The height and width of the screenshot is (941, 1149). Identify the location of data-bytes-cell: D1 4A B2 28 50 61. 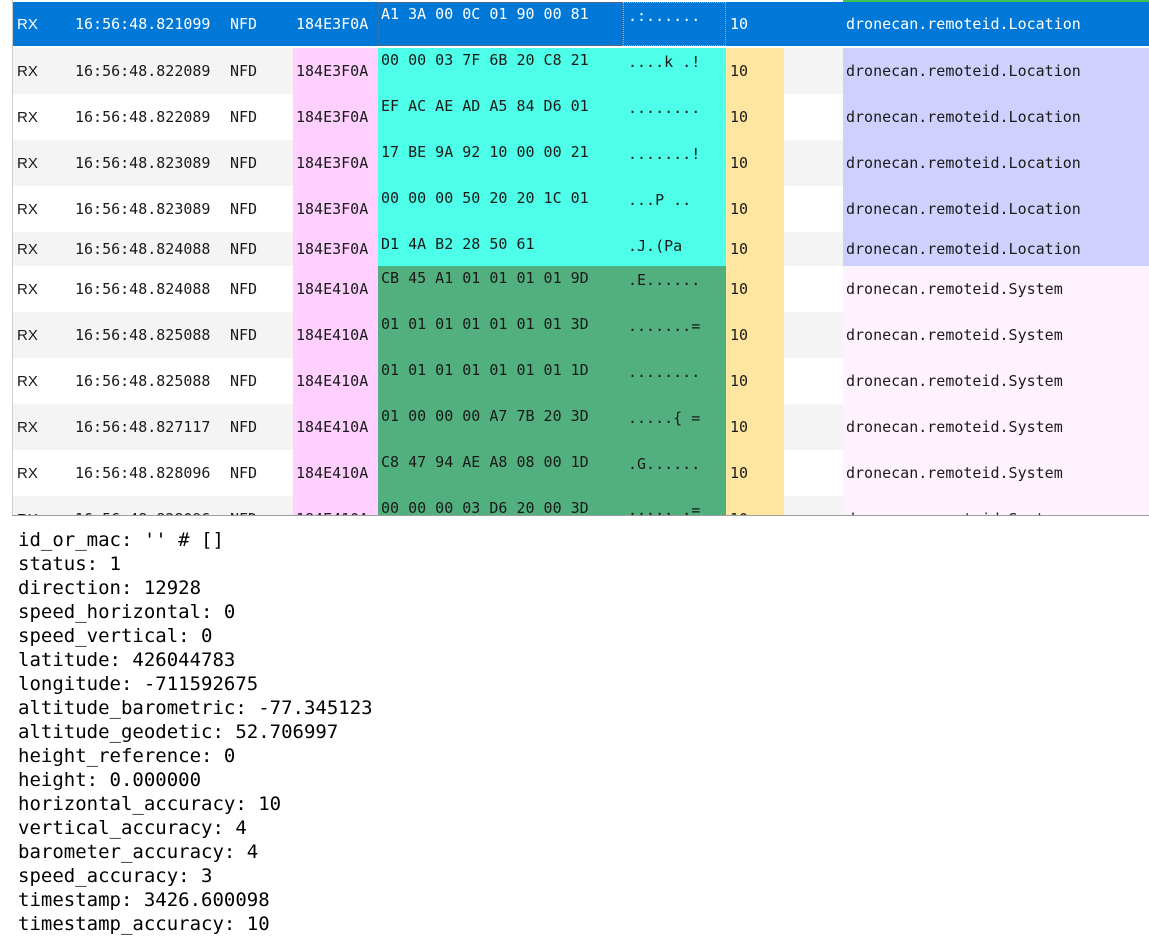
(500, 249).